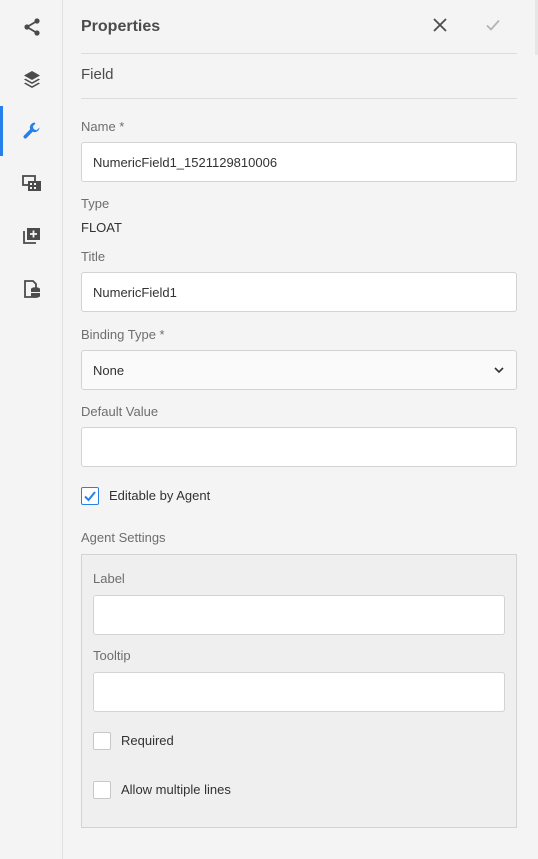 Image resolution: width=538 pixels, height=859 pixels. I want to click on required-label: Required, so click(147, 740).